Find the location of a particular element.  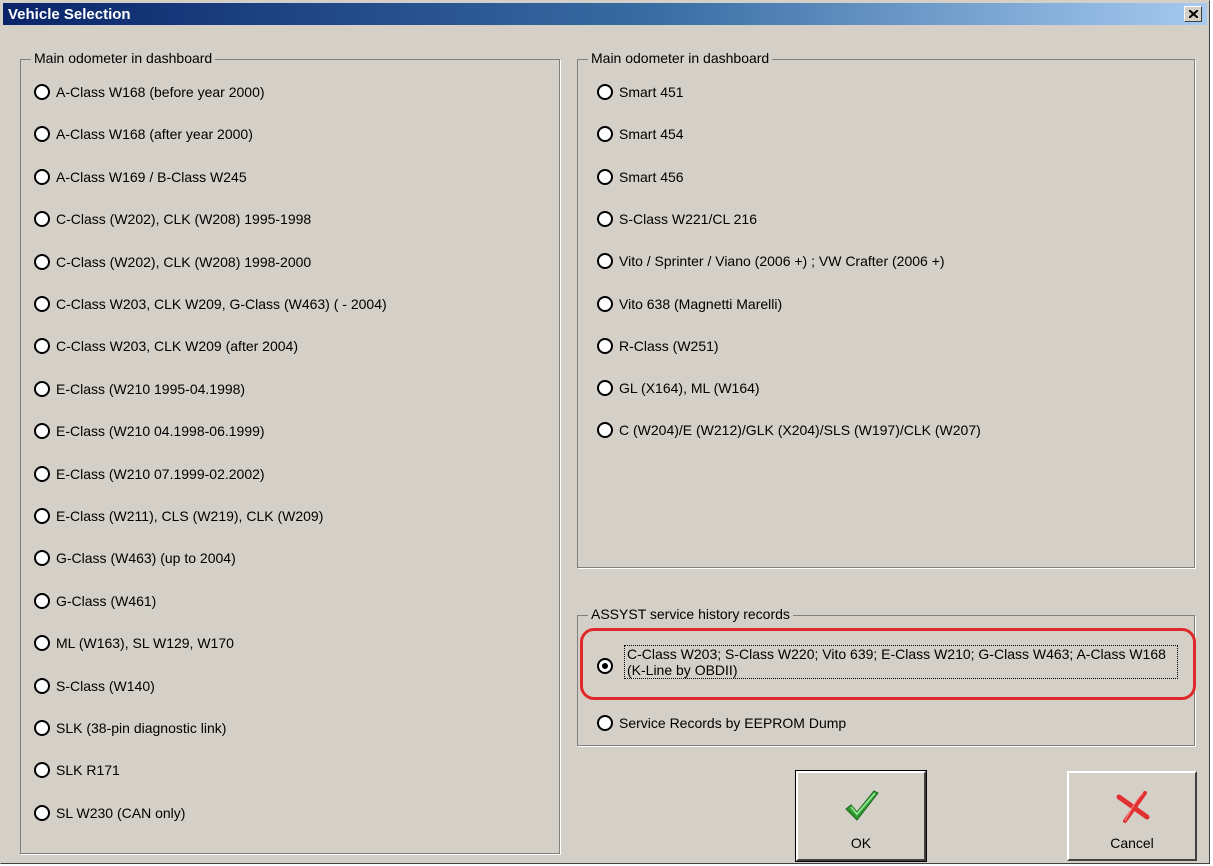

window-title: Vehicle Selection is located at coordinates (69, 14).